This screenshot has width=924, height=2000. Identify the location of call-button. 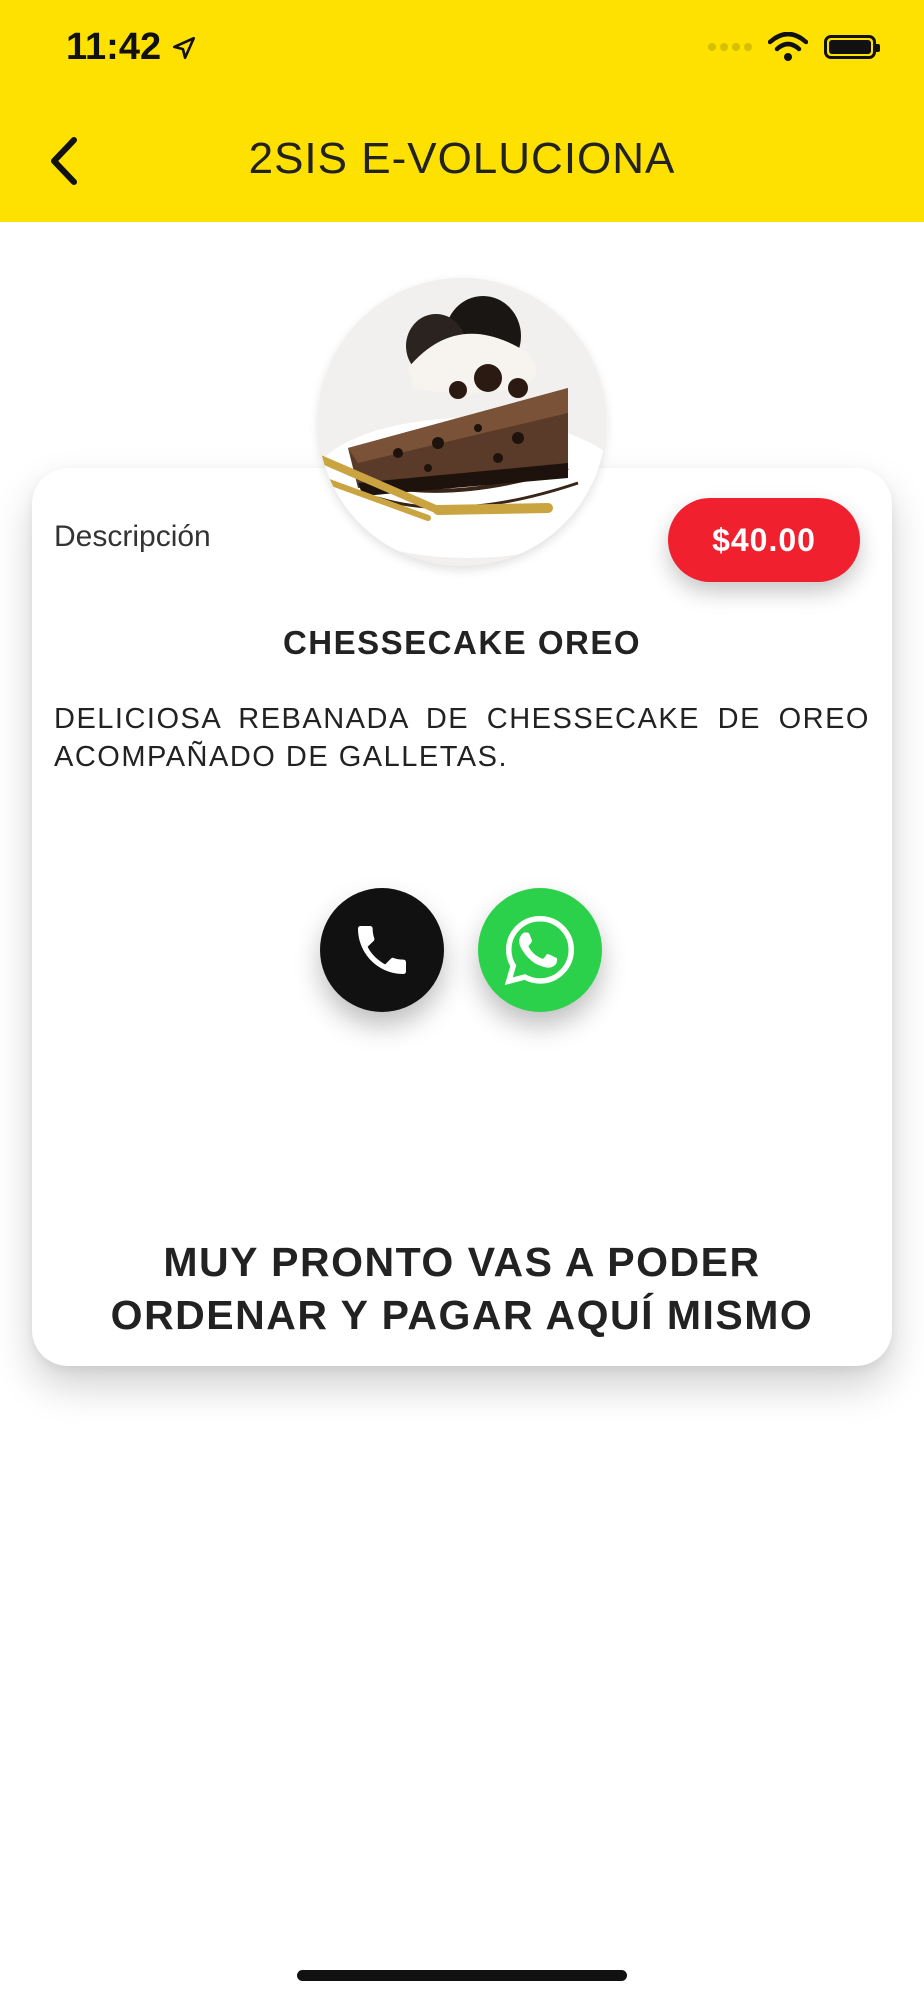
(382, 950).